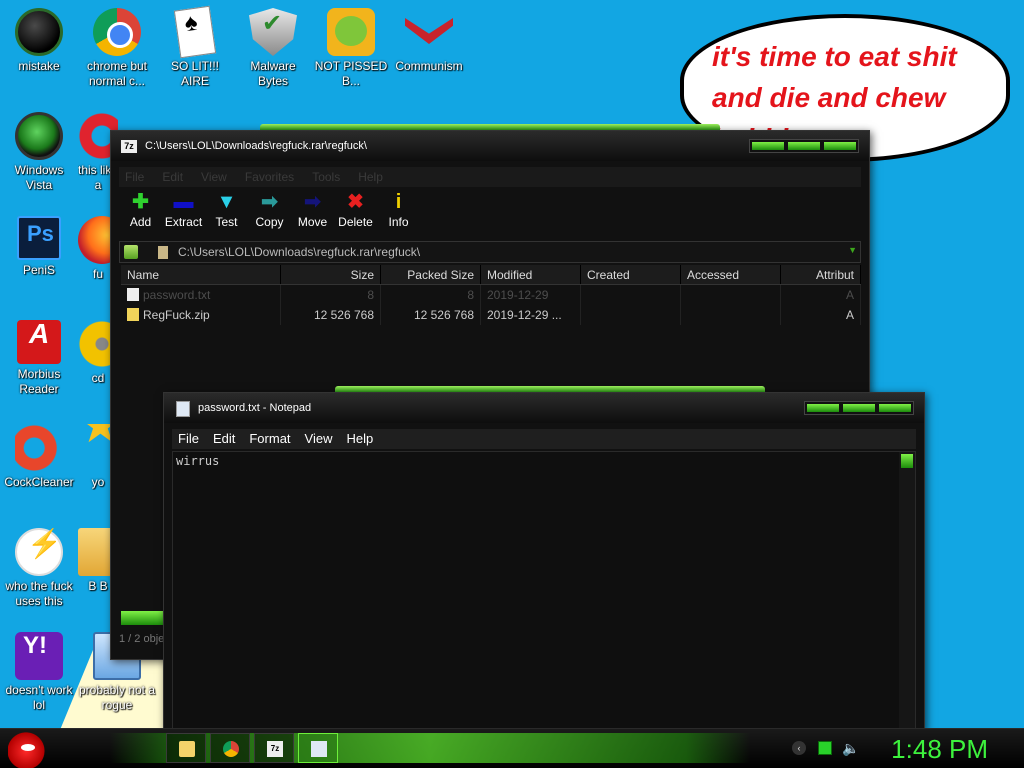 This screenshot has width=1024, height=768. I want to click on desktop-icon-label: Morbius Reader, so click(39, 381).